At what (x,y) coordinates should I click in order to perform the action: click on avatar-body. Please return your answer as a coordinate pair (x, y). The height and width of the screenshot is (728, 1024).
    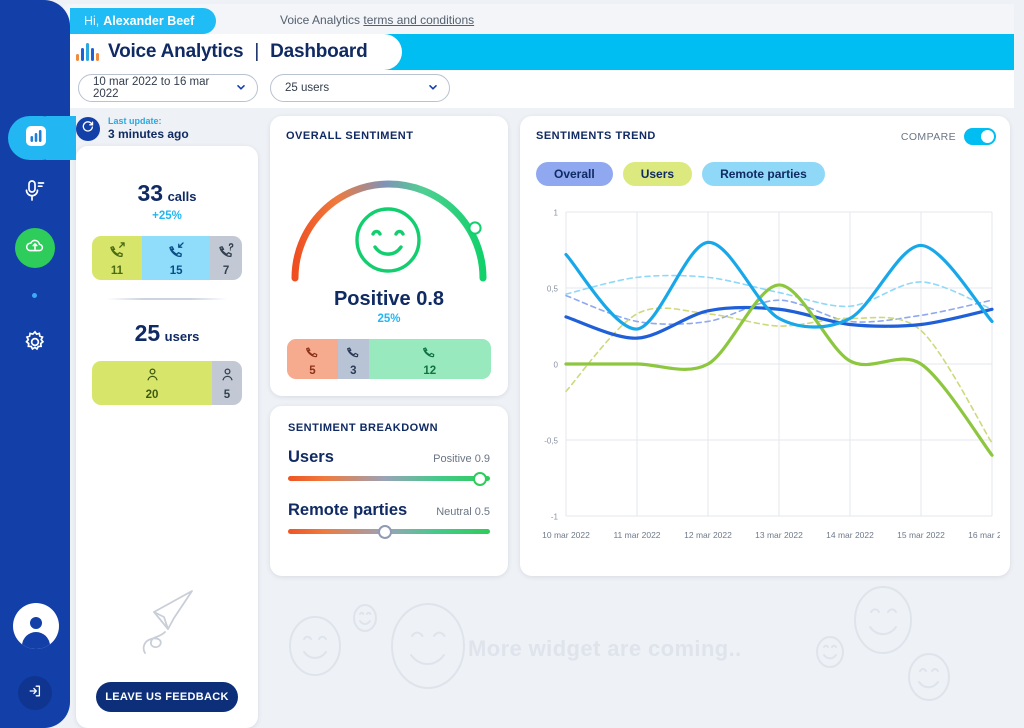
    Looking at the image, I should click on (36, 640).